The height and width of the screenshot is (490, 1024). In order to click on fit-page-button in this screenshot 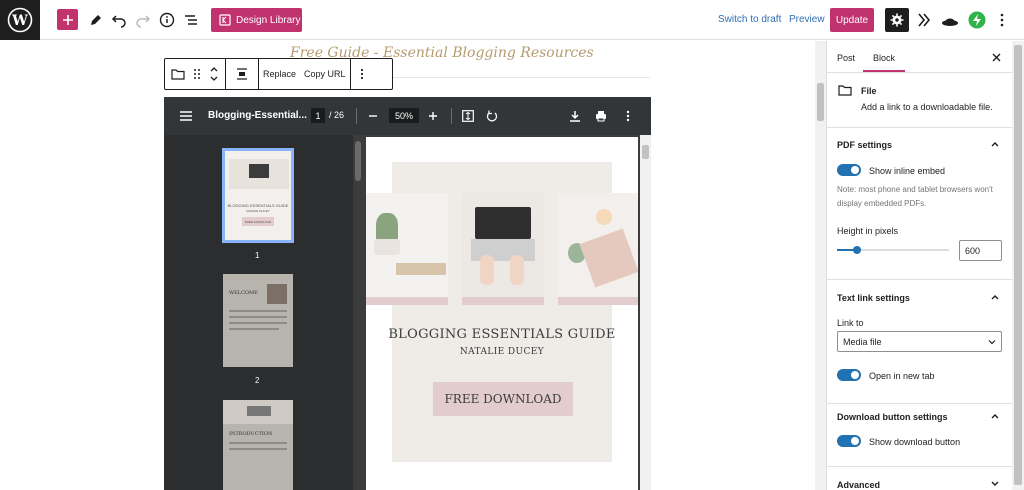, I will do `click(468, 116)`.